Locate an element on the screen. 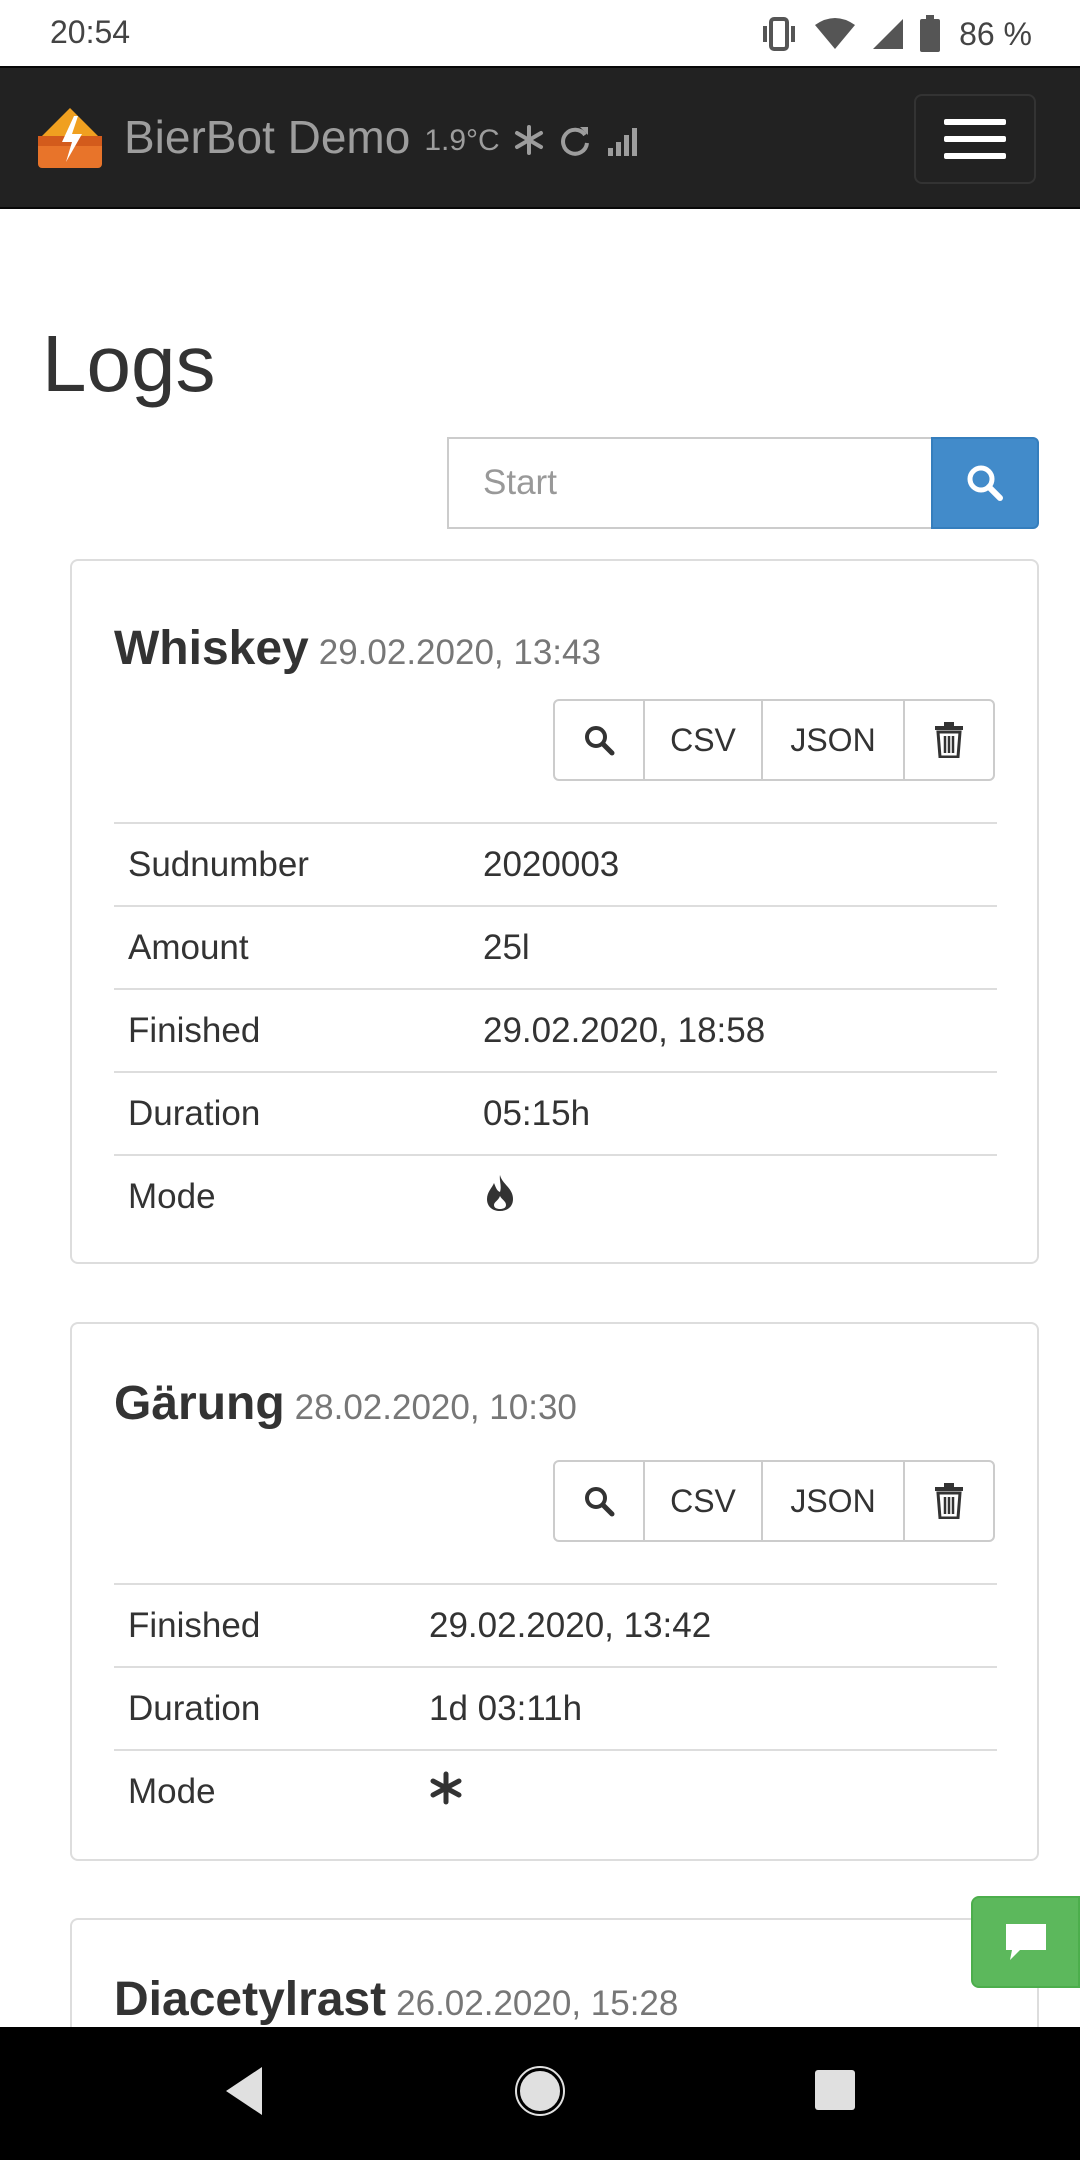 The width and height of the screenshot is (1080, 2160). refresh-icon is located at coordinates (574, 141).